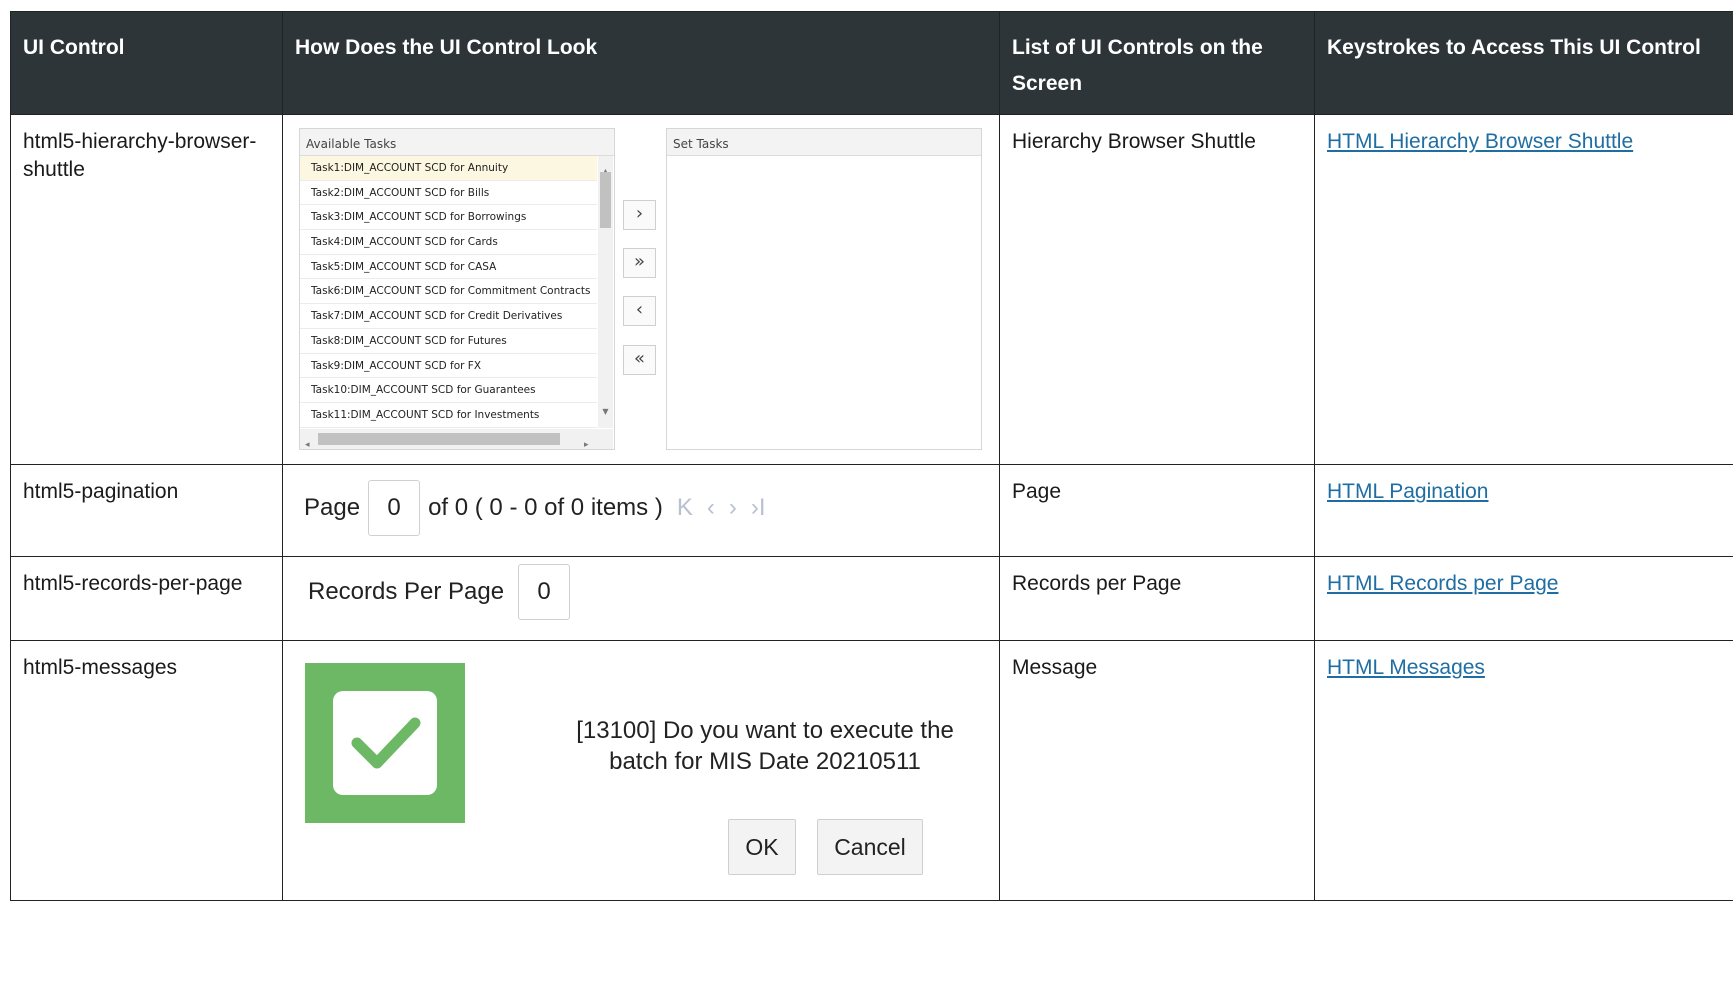 The height and width of the screenshot is (985, 1733). What do you see at coordinates (146, 63) in the screenshot?
I see `header-ui-control: UI Control` at bounding box center [146, 63].